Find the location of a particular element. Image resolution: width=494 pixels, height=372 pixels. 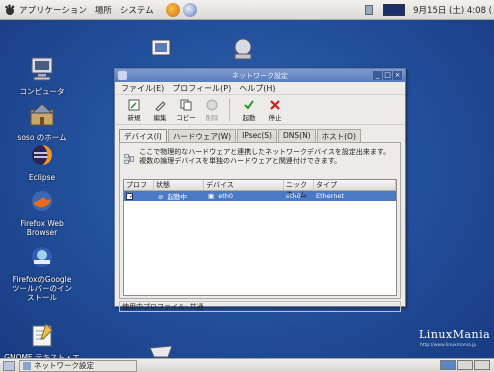

taskbar-item-network-config: ネットワーク設定 is located at coordinates (78, 365).